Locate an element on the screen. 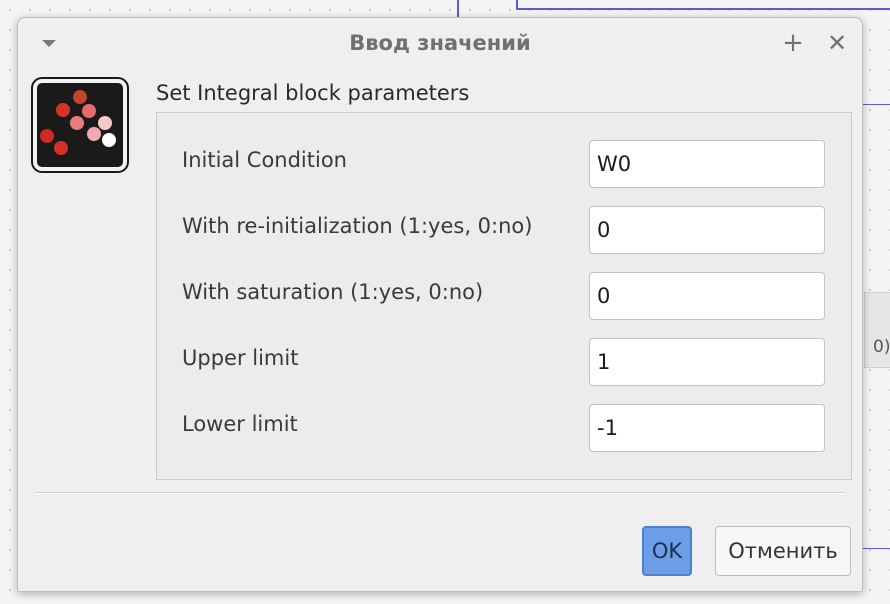 The height and width of the screenshot is (604, 890). dialog-titlebar: Ввод значений + ✕ is located at coordinates (440, 44).